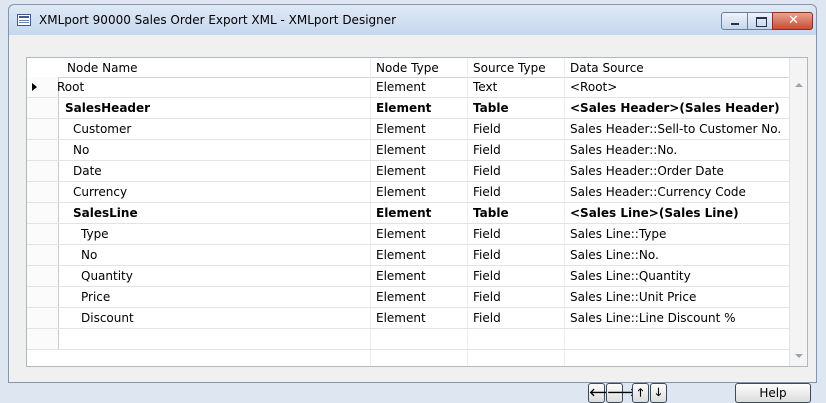 Image resolution: width=826 pixels, height=403 pixels. What do you see at coordinates (24, 20) in the screenshot?
I see `xmlport-window-icon` at bounding box center [24, 20].